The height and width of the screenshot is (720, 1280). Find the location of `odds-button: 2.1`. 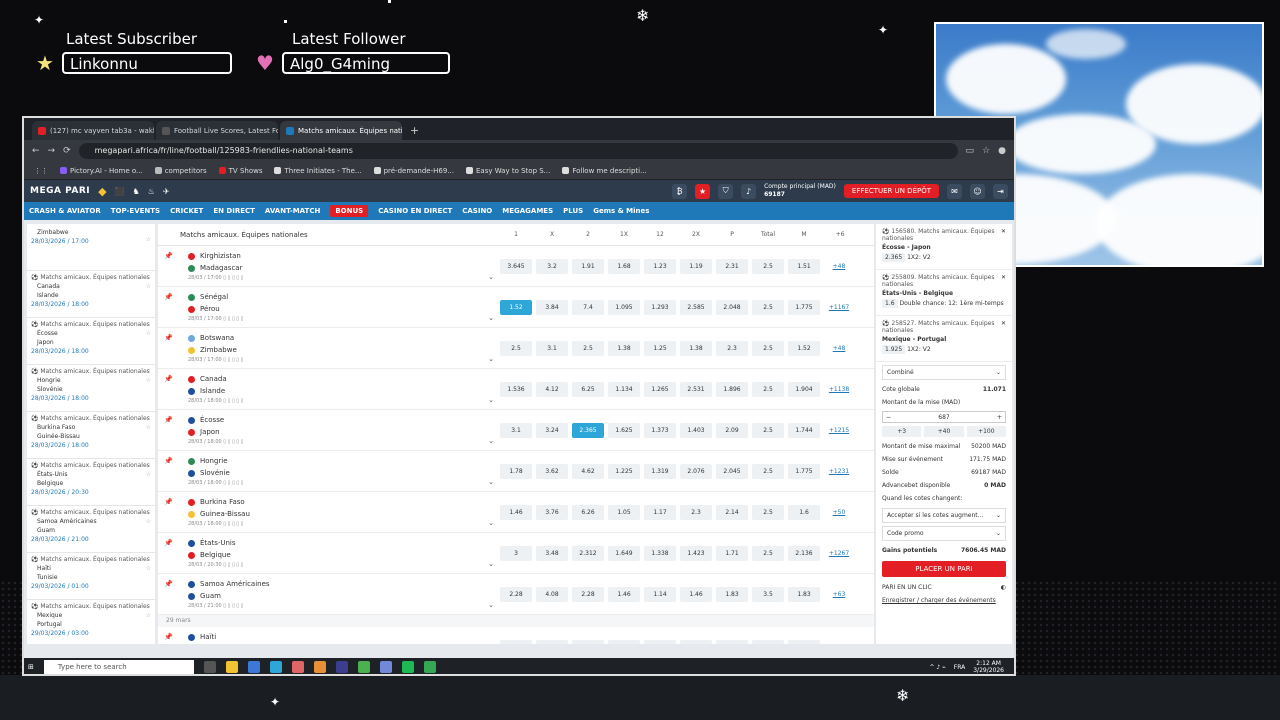

odds-button: 2.1 is located at coordinates (588, 641).